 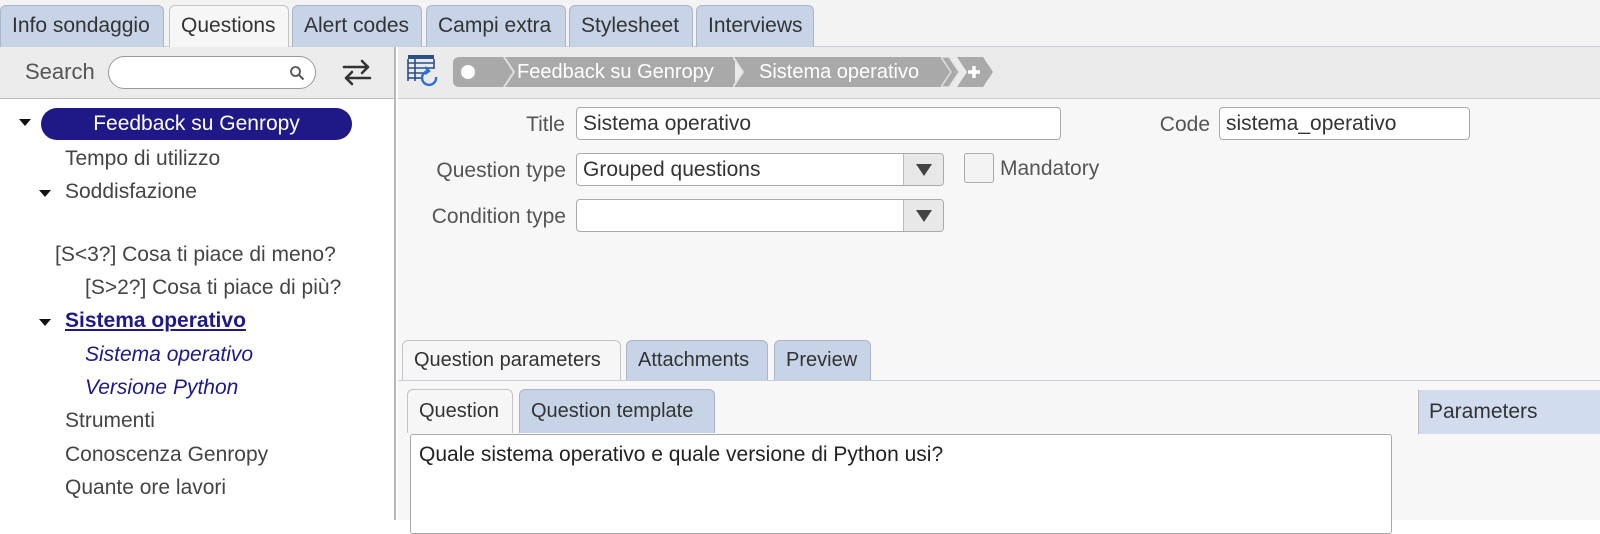 What do you see at coordinates (297, 73) in the screenshot?
I see `search-icon` at bounding box center [297, 73].